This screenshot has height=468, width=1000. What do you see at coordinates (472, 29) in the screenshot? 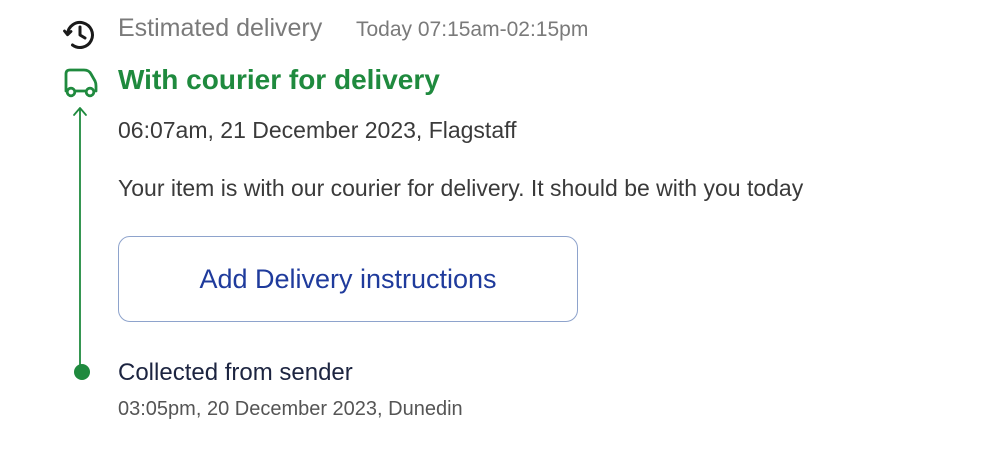
I see `estimated-delivery-window: Today 07:15am-02:15pm` at bounding box center [472, 29].